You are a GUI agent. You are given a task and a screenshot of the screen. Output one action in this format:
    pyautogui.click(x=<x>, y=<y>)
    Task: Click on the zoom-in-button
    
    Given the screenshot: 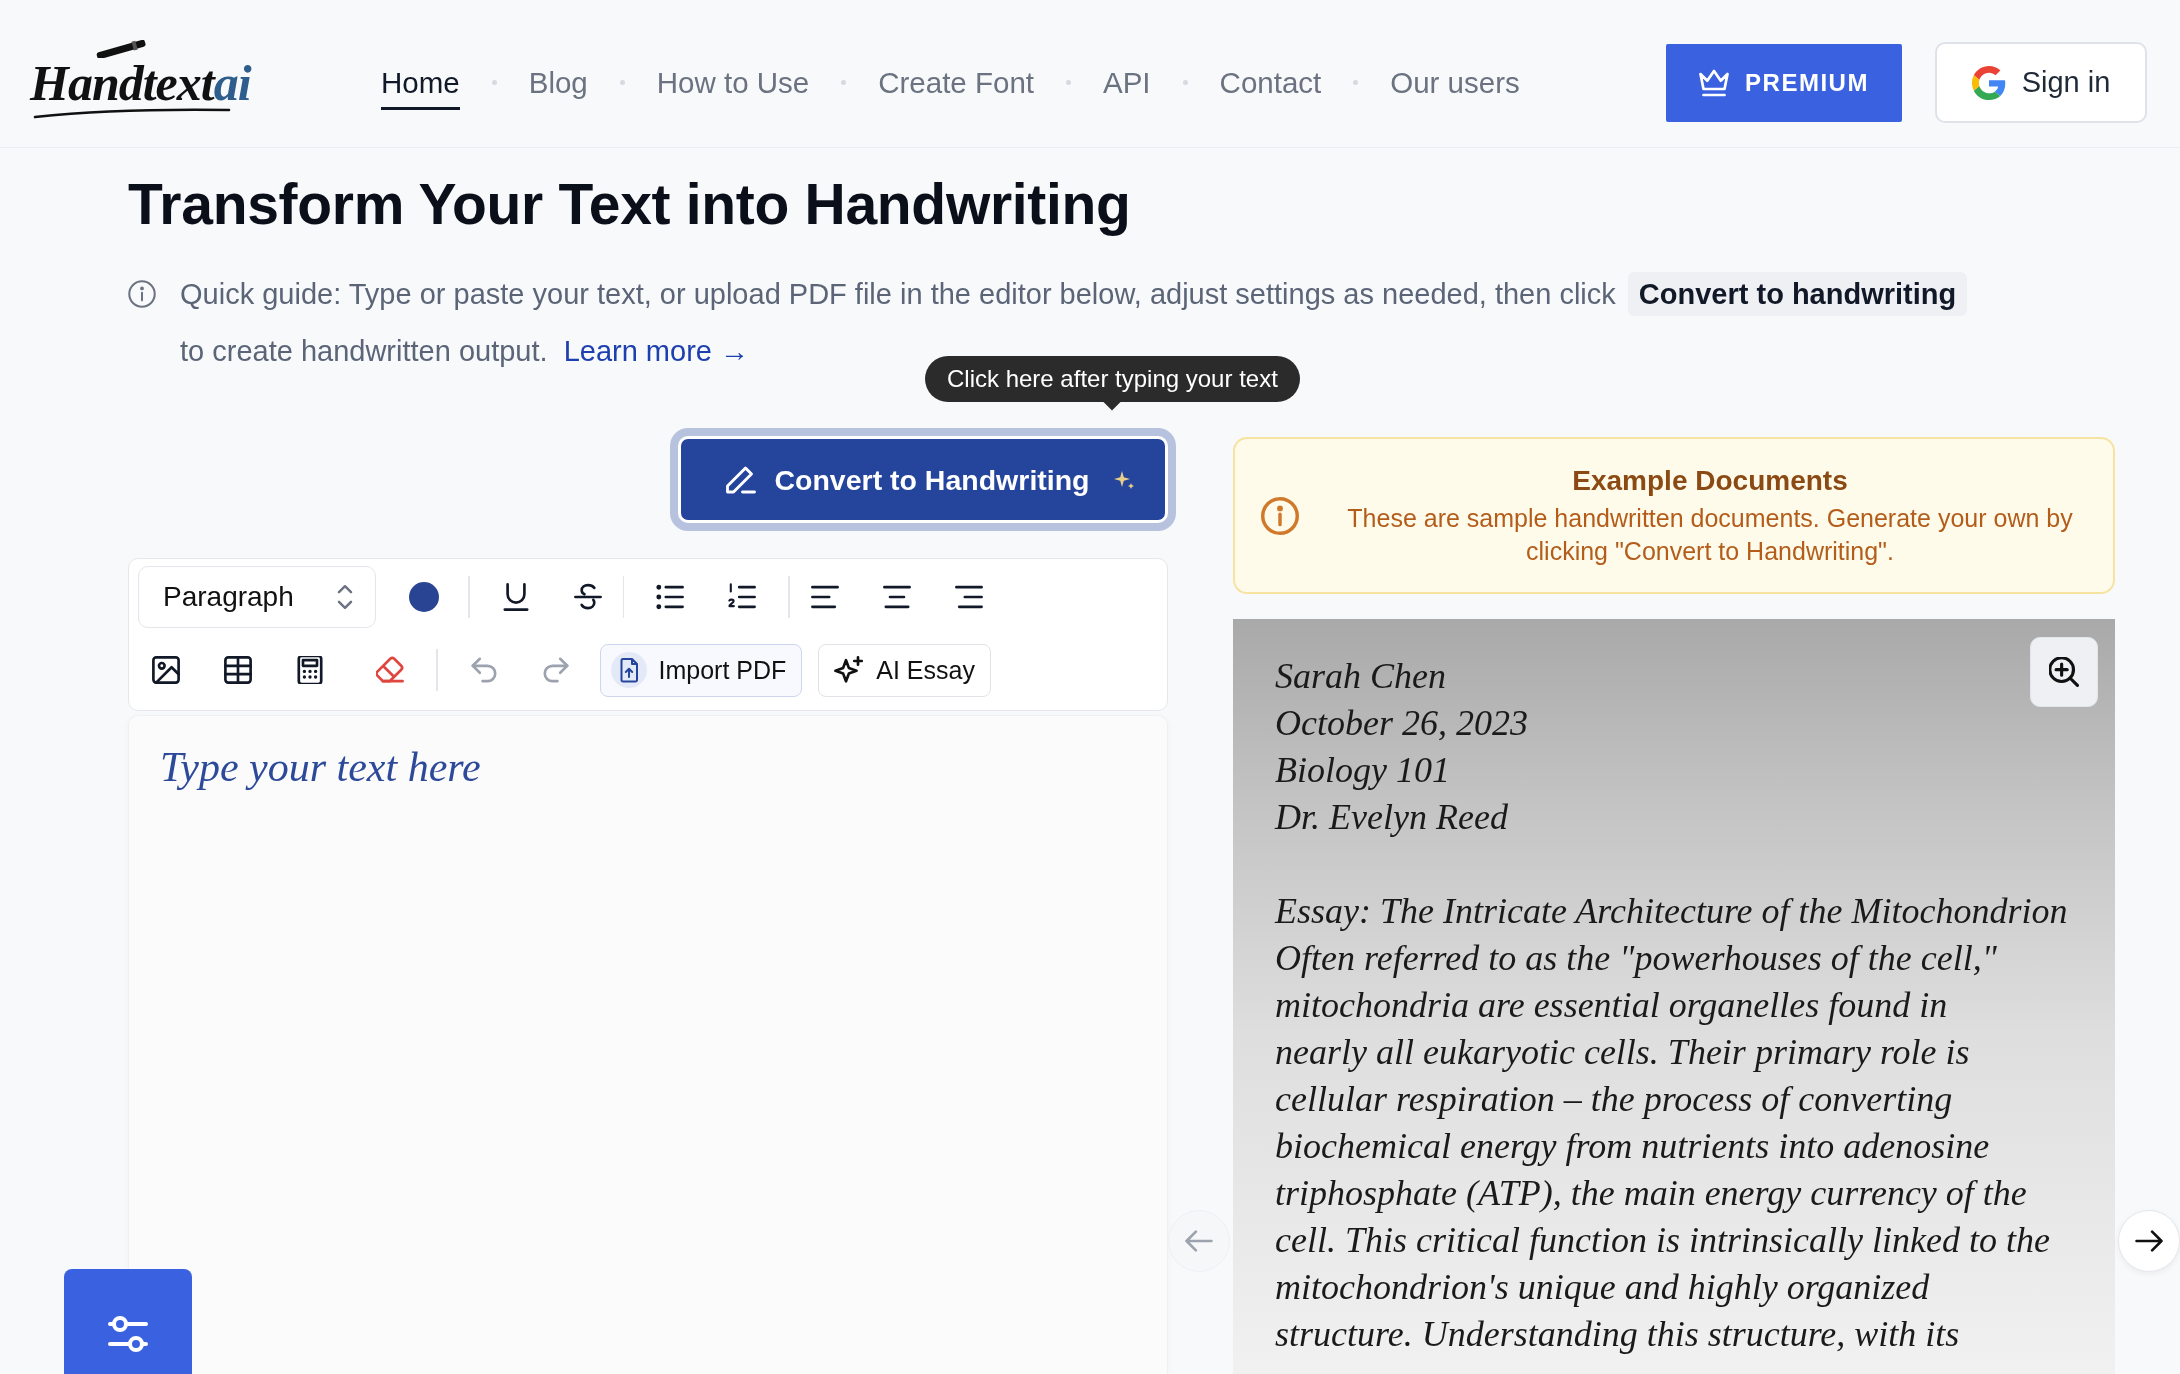 What is the action you would take?
    pyautogui.click(x=2064, y=672)
    